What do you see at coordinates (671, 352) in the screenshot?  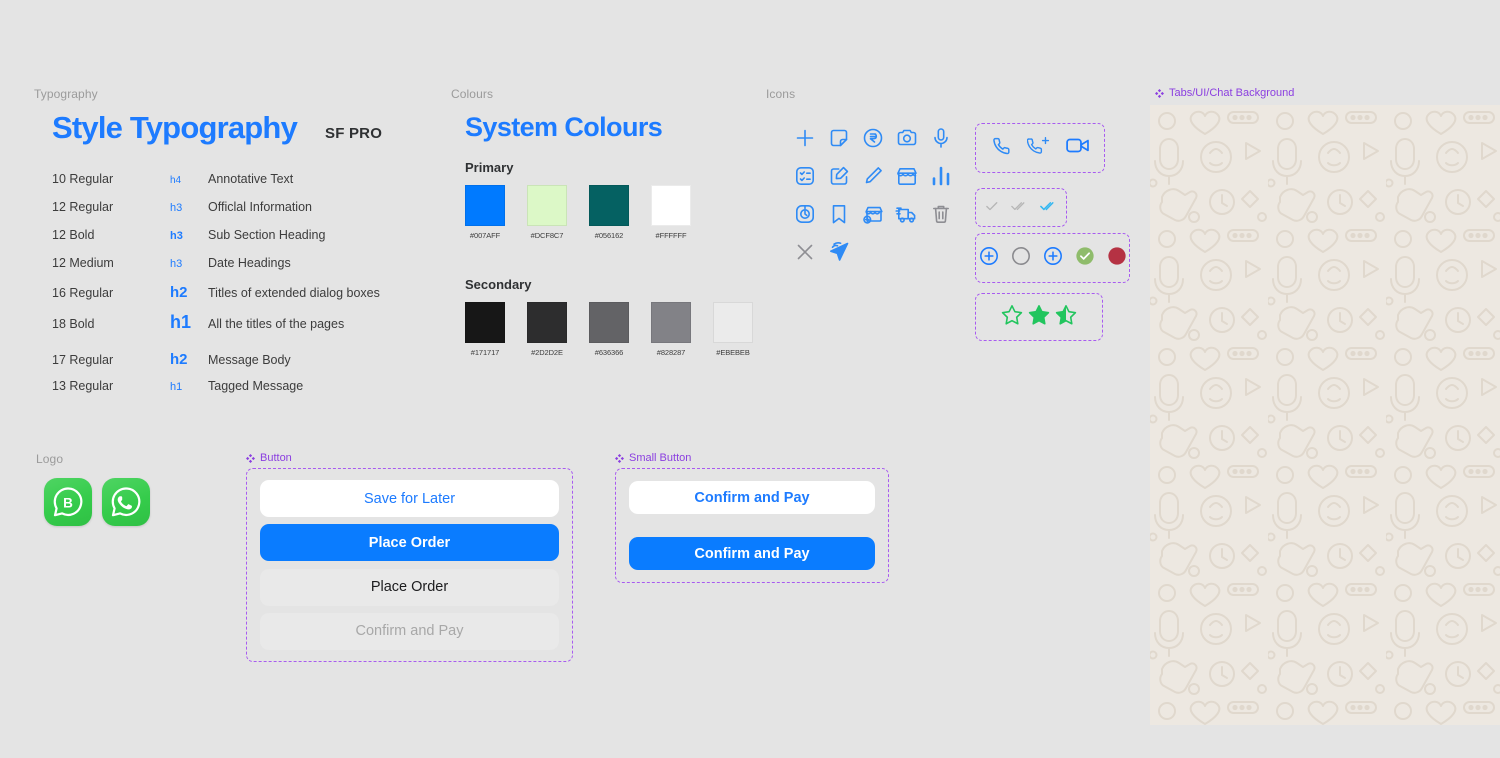 I see `colour-hex-label: #828287` at bounding box center [671, 352].